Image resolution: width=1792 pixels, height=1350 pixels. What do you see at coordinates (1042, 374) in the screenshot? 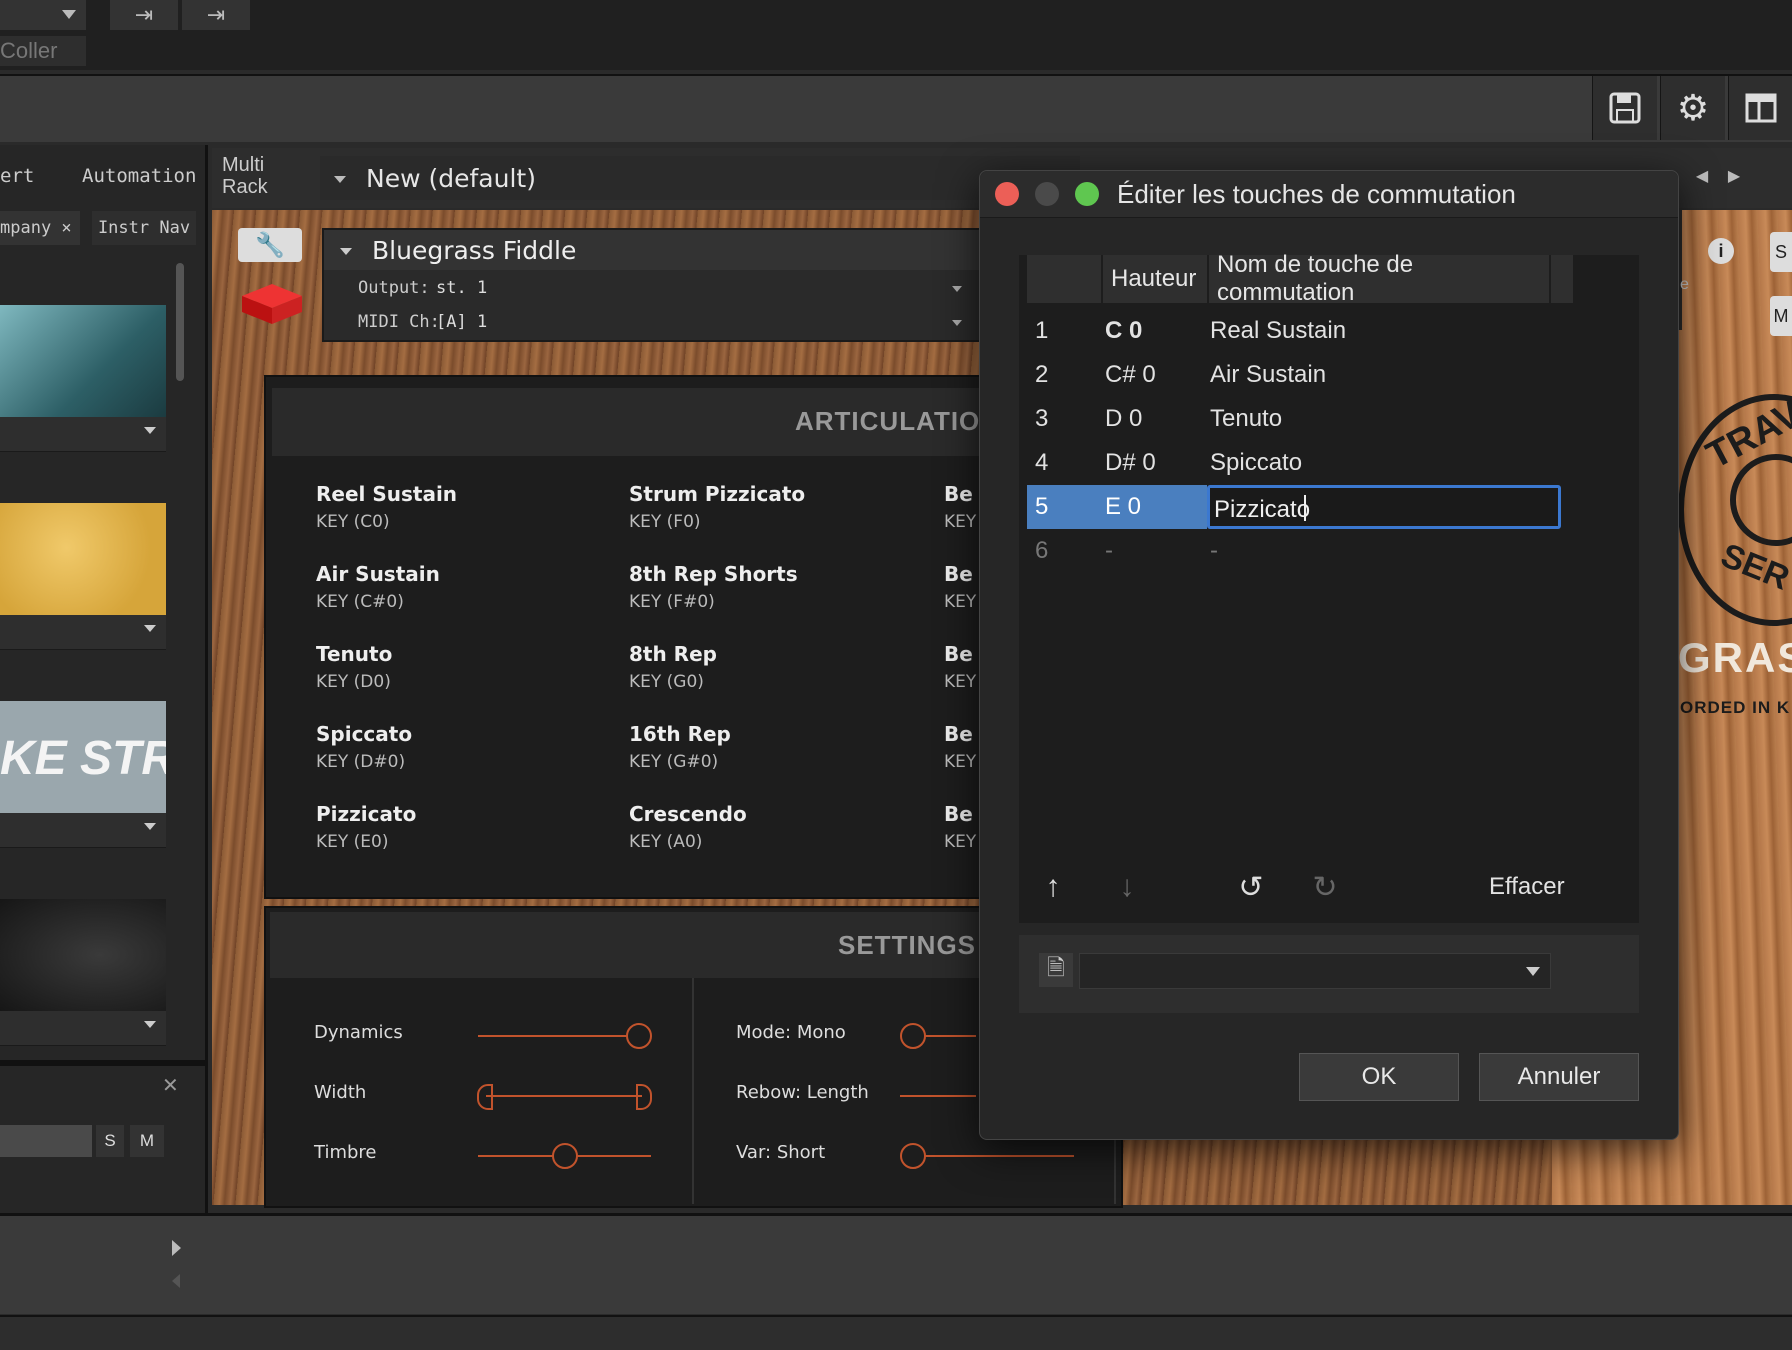
I see `row-index: 2` at bounding box center [1042, 374].